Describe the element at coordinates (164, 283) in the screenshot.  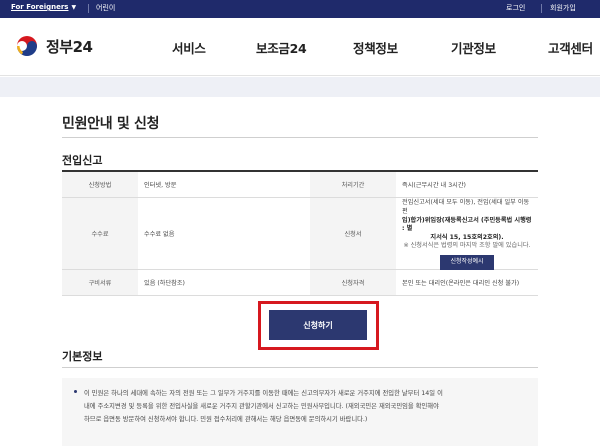
I see `table-cell: 있음 (하단참조)` at that location.